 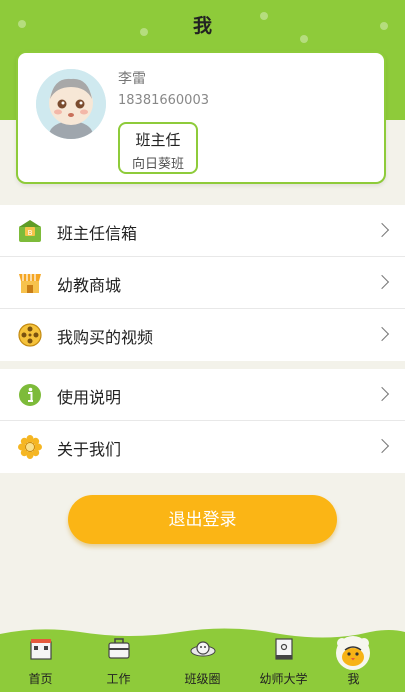 I want to click on menu-item-purchased-videos: 我购买的视频, so click(x=202, y=335).